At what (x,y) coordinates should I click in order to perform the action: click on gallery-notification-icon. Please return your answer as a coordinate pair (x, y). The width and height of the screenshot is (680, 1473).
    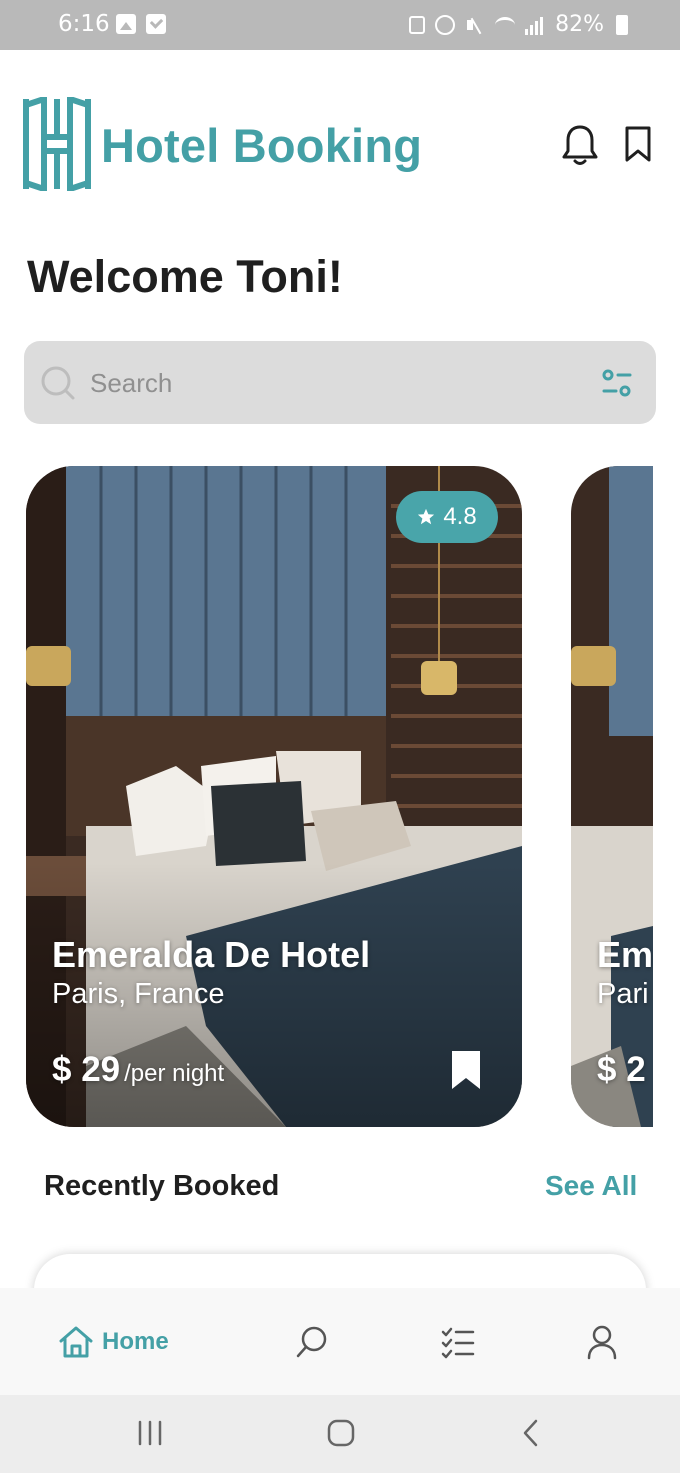
    Looking at the image, I should click on (126, 24).